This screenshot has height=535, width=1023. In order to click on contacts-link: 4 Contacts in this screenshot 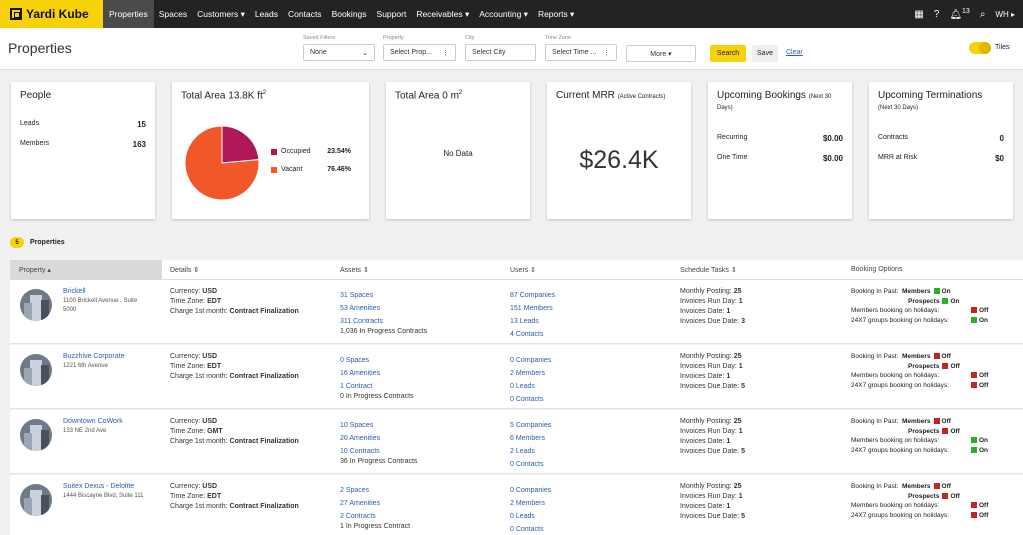, I will do `click(590, 334)`.